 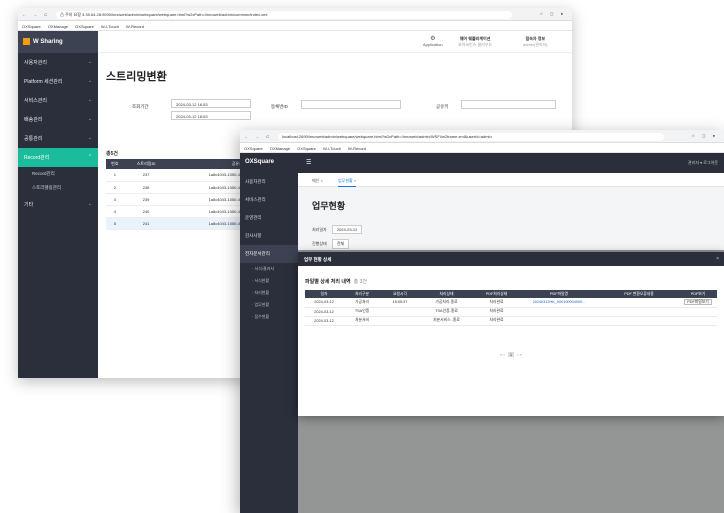 What do you see at coordinates (269, 281) in the screenshot?
I see `sidebar-subitem: · 서식현황` at bounding box center [269, 281].